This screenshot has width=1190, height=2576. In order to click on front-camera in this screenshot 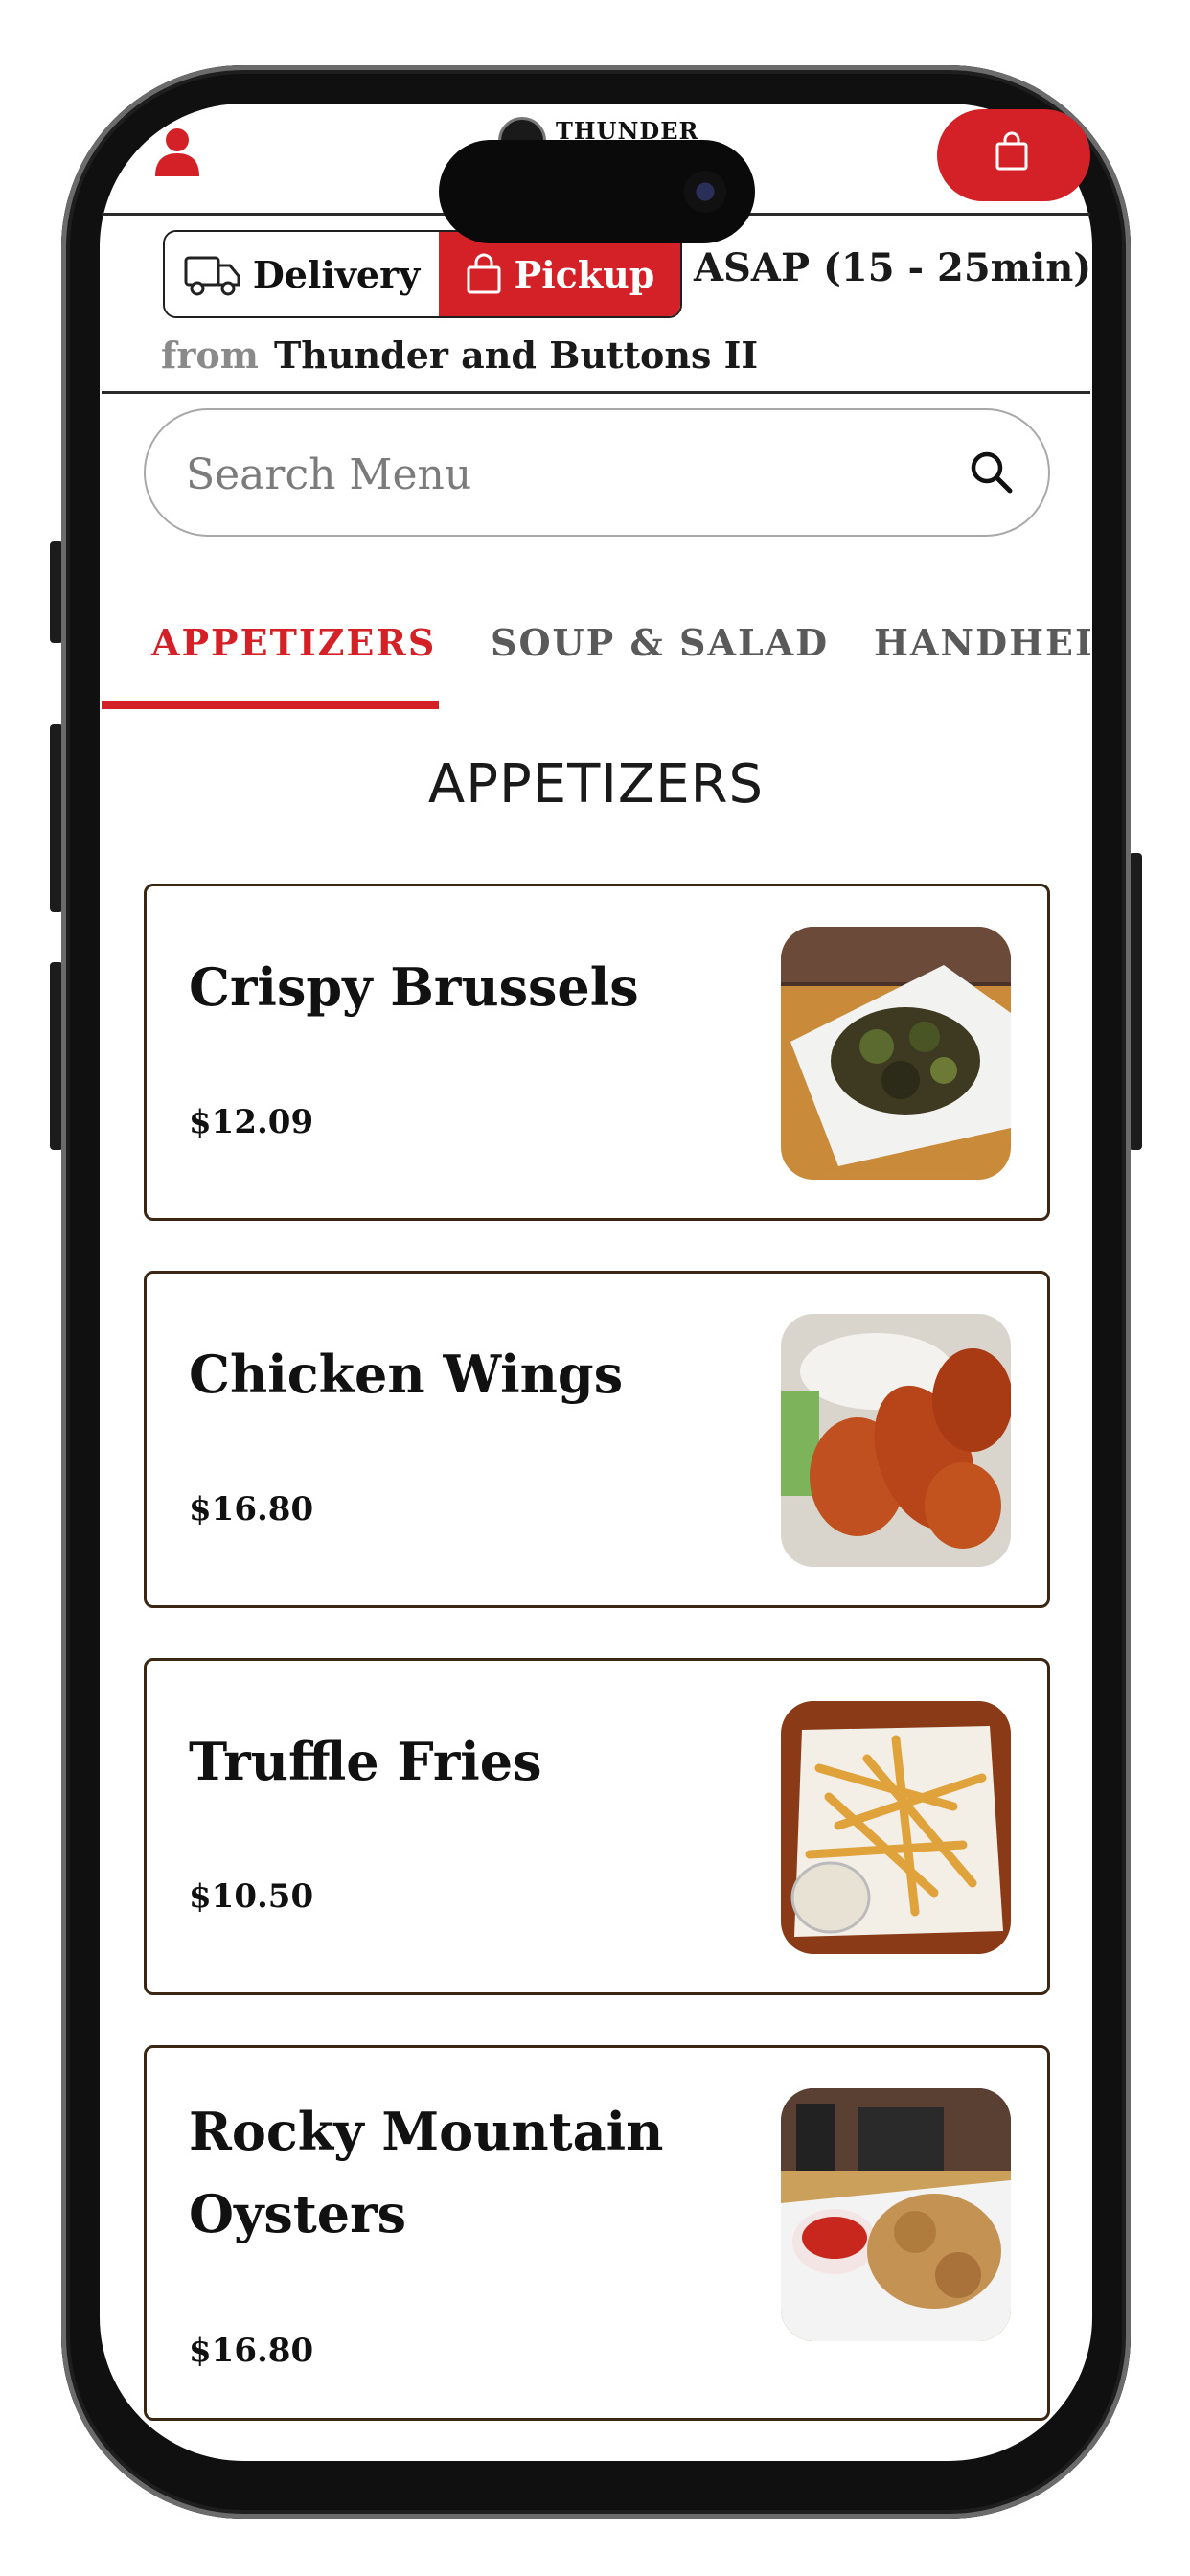, I will do `click(705, 192)`.